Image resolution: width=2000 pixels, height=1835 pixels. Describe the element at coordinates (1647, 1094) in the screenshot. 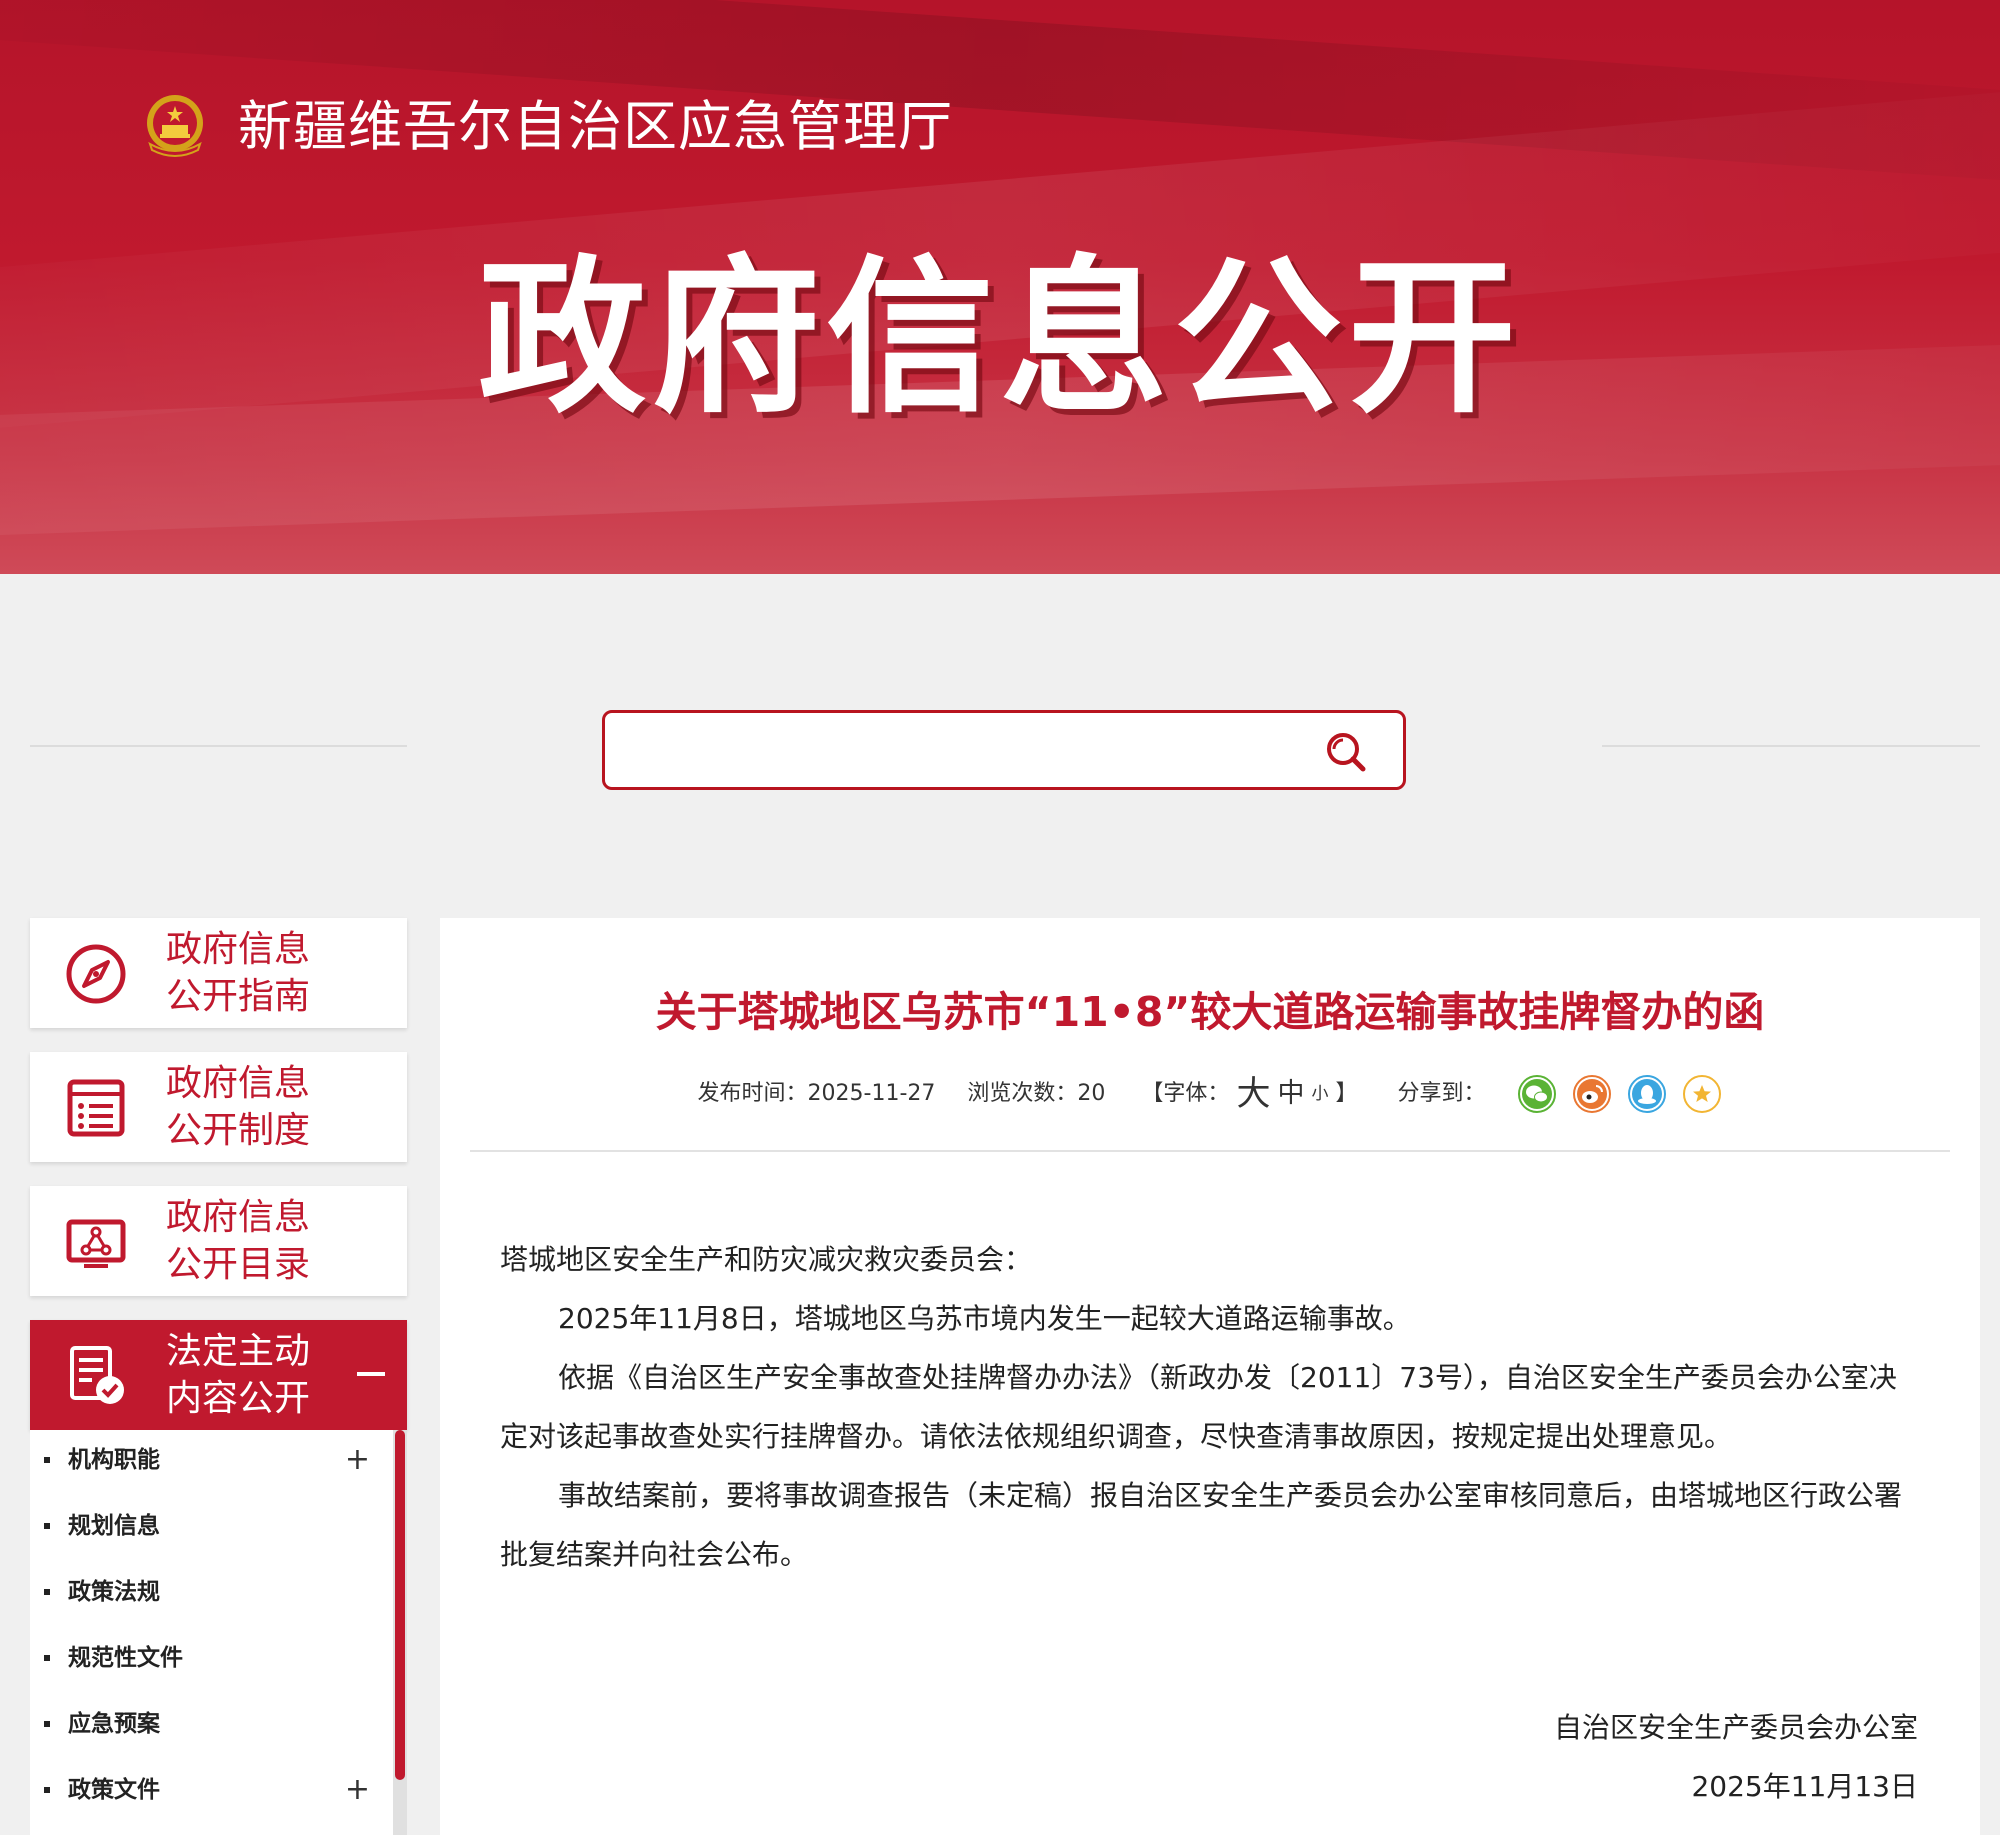

I see `qq-icon` at that location.